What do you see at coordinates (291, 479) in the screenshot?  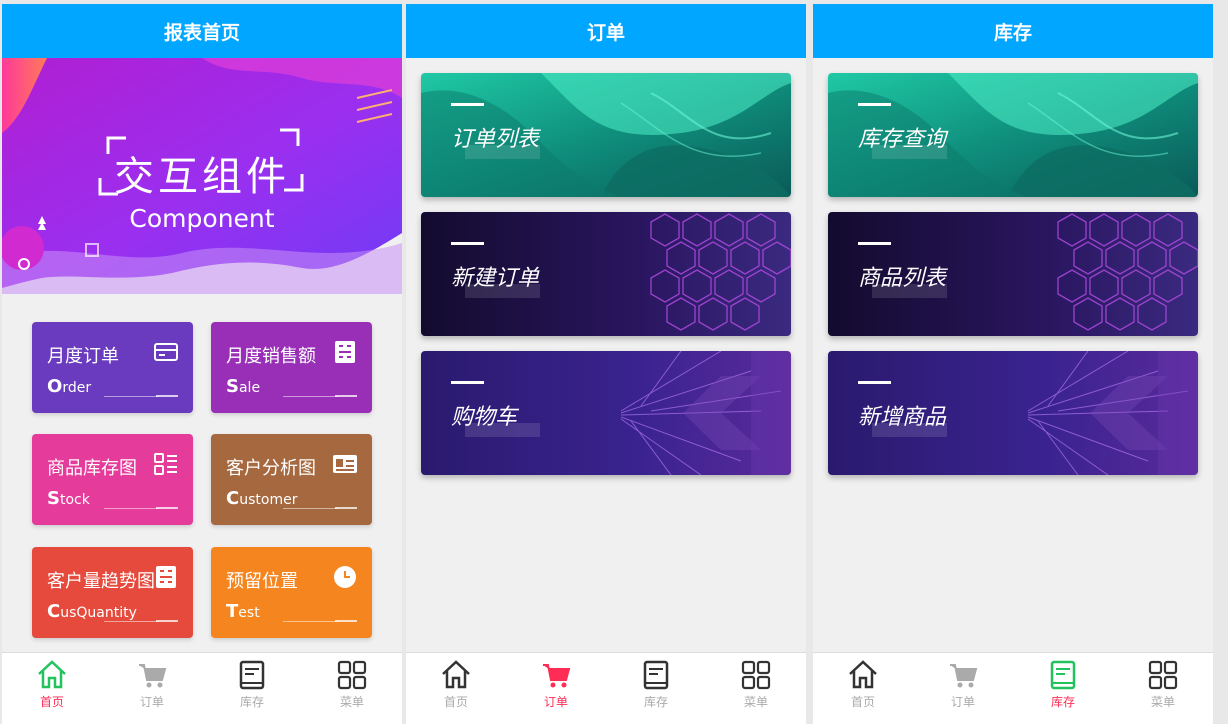 I see `card-customer-analysis: 客户分析图 Customer` at bounding box center [291, 479].